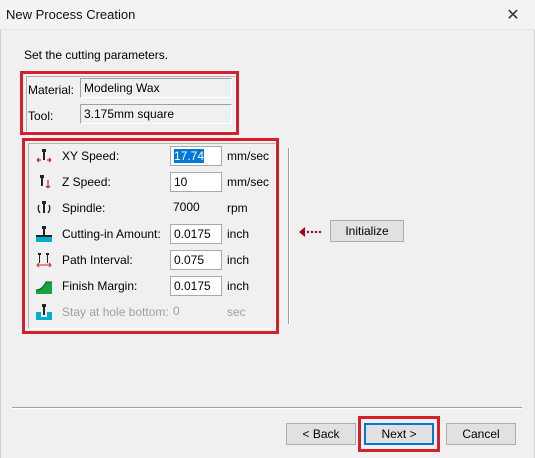 The width and height of the screenshot is (535, 458). I want to click on initialize-button: Initialize, so click(367, 231).